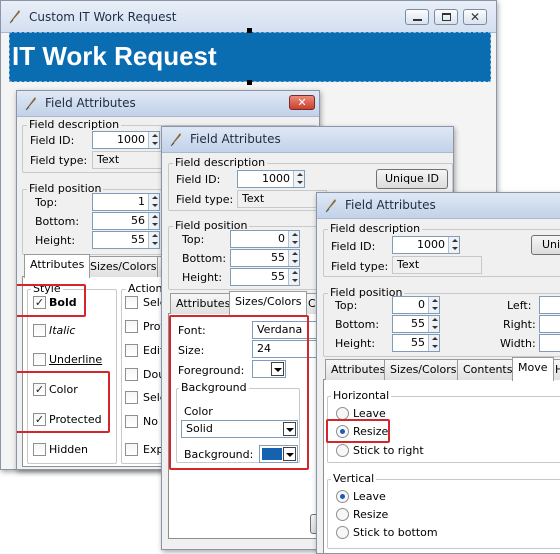 The height and width of the screenshot is (554, 560). I want to click on dialog1-close-button: ✕, so click(302, 102).